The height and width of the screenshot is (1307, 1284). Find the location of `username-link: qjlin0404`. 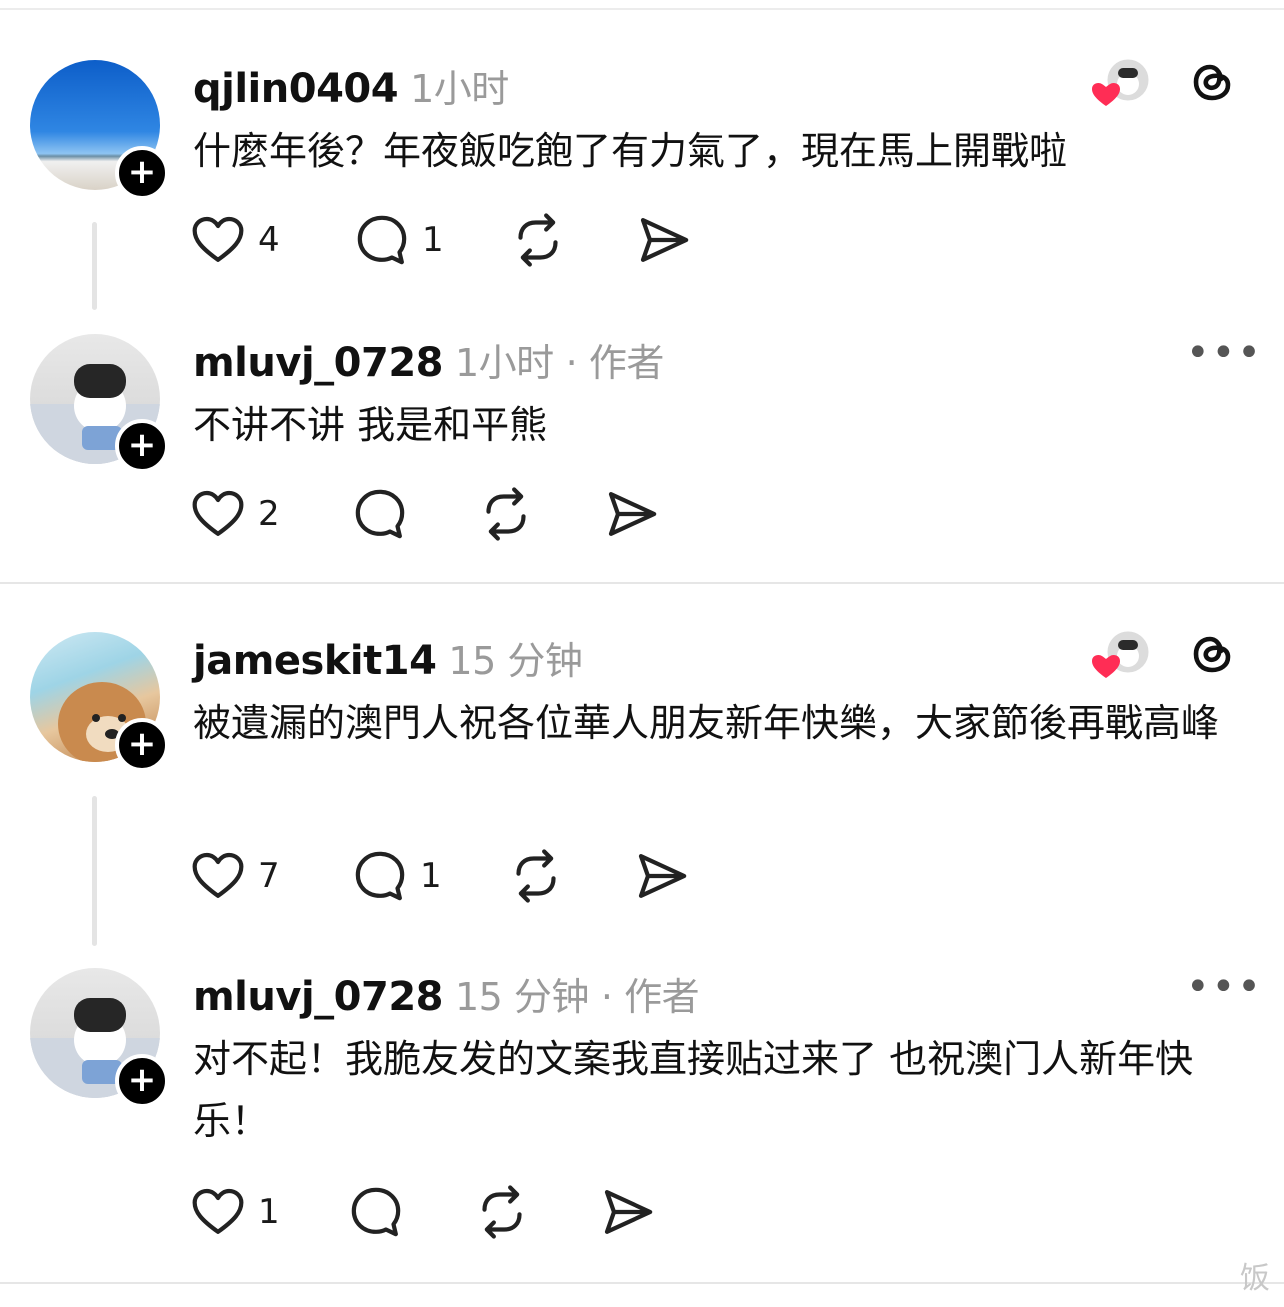

username-link: qjlin0404 is located at coordinates (296, 89).